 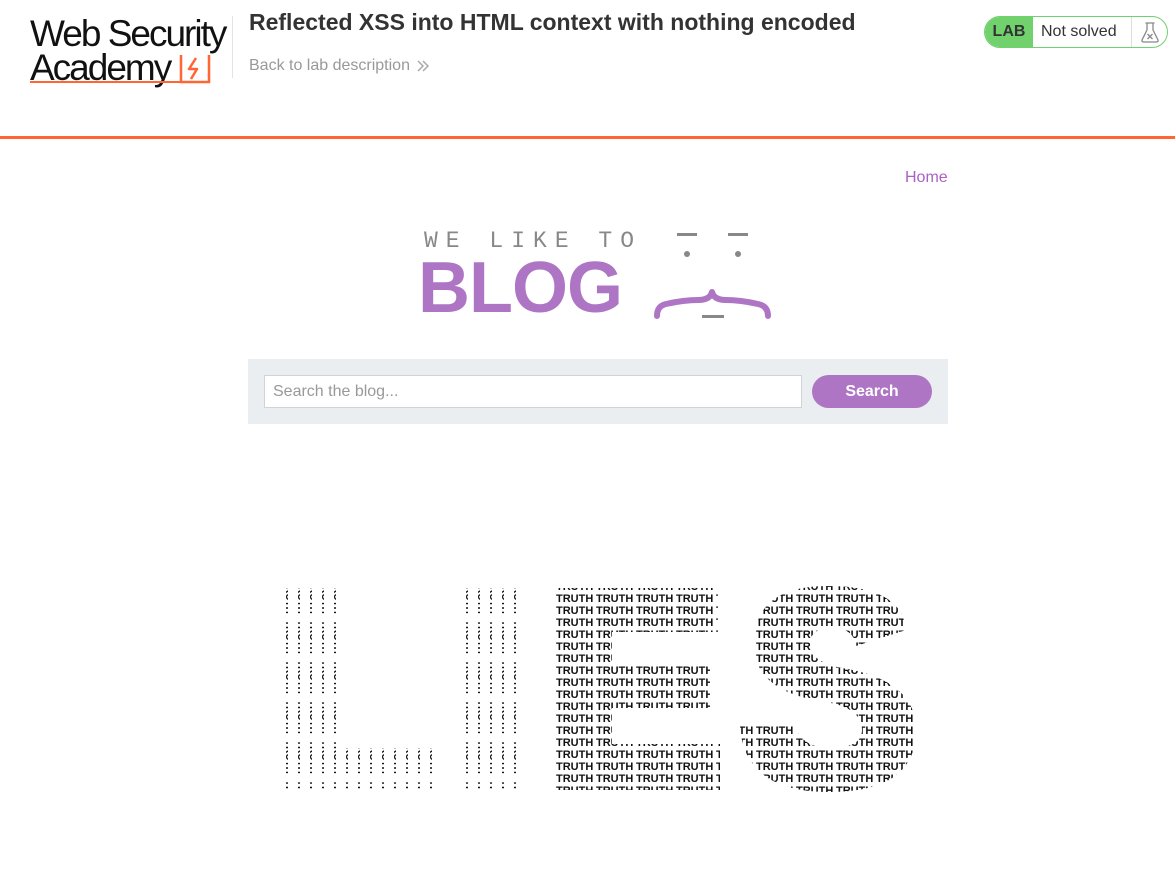 What do you see at coordinates (120, 82) in the screenshot?
I see `logo-underline-icon` at bounding box center [120, 82].